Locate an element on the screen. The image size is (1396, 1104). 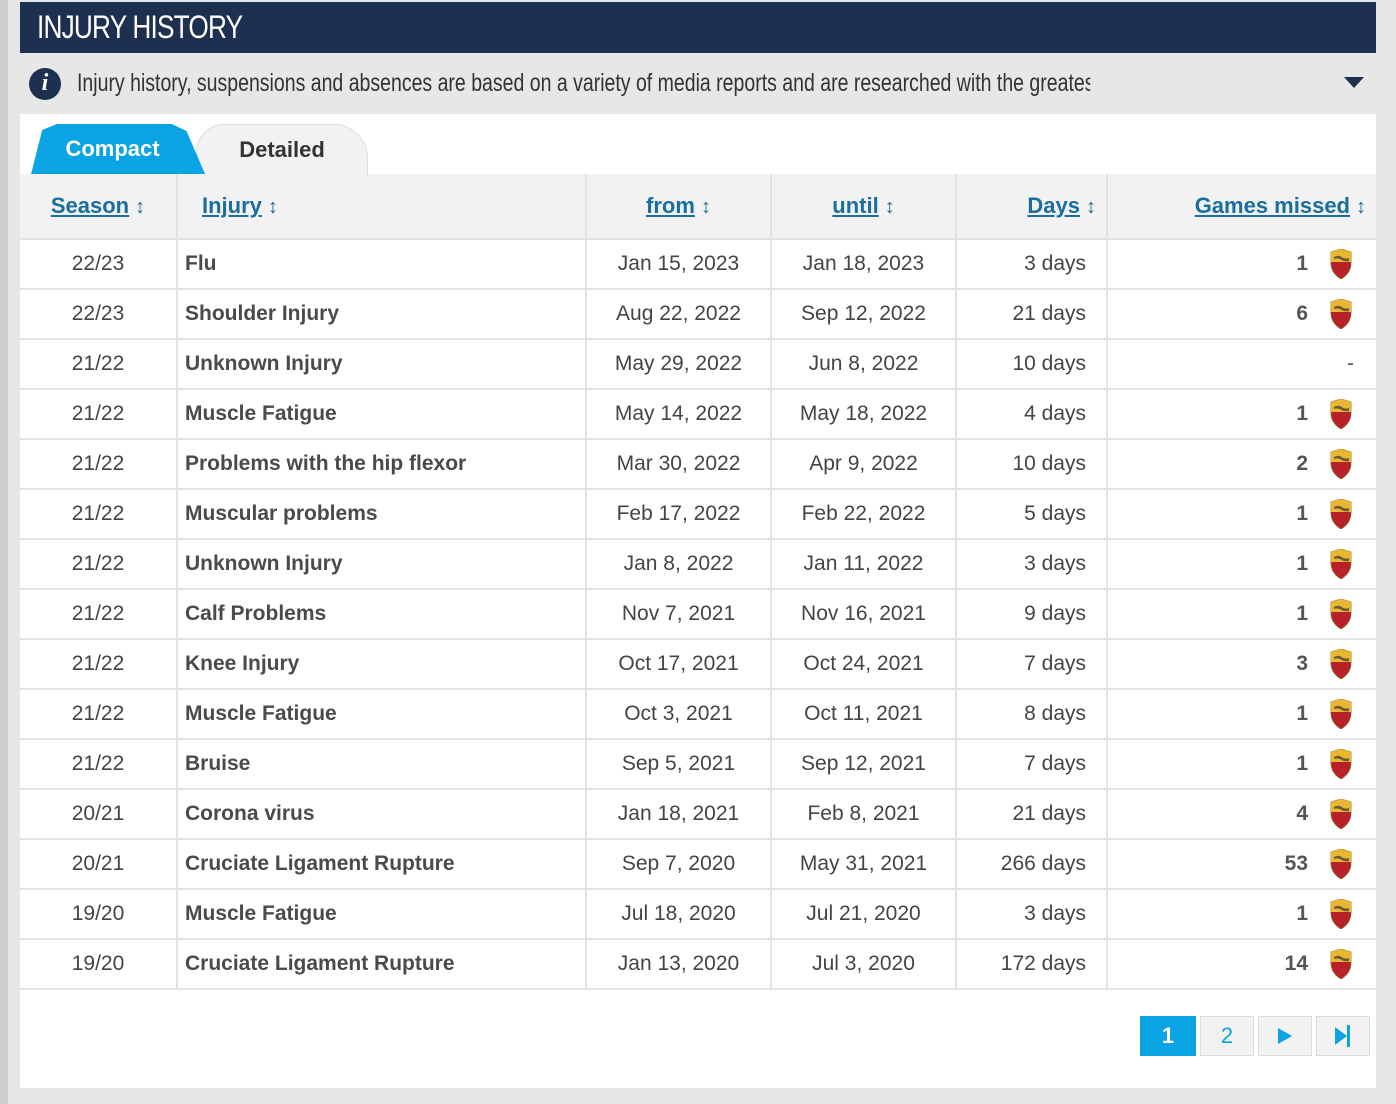
until-date-cell: Jan 11, 2022 is located at coordinates (864, 564).